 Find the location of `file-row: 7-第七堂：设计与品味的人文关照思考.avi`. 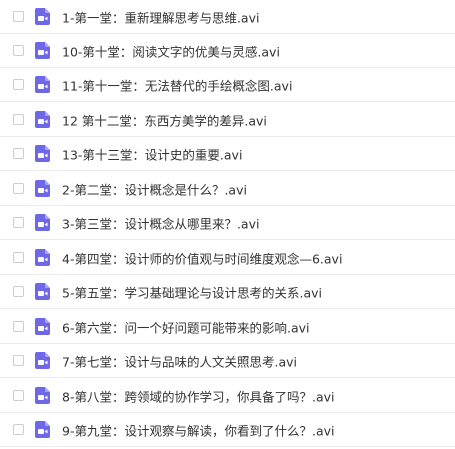

file-row: 7-第七堂：设计与品味的人文关照思考.avi is located at coordinates (227, 361).